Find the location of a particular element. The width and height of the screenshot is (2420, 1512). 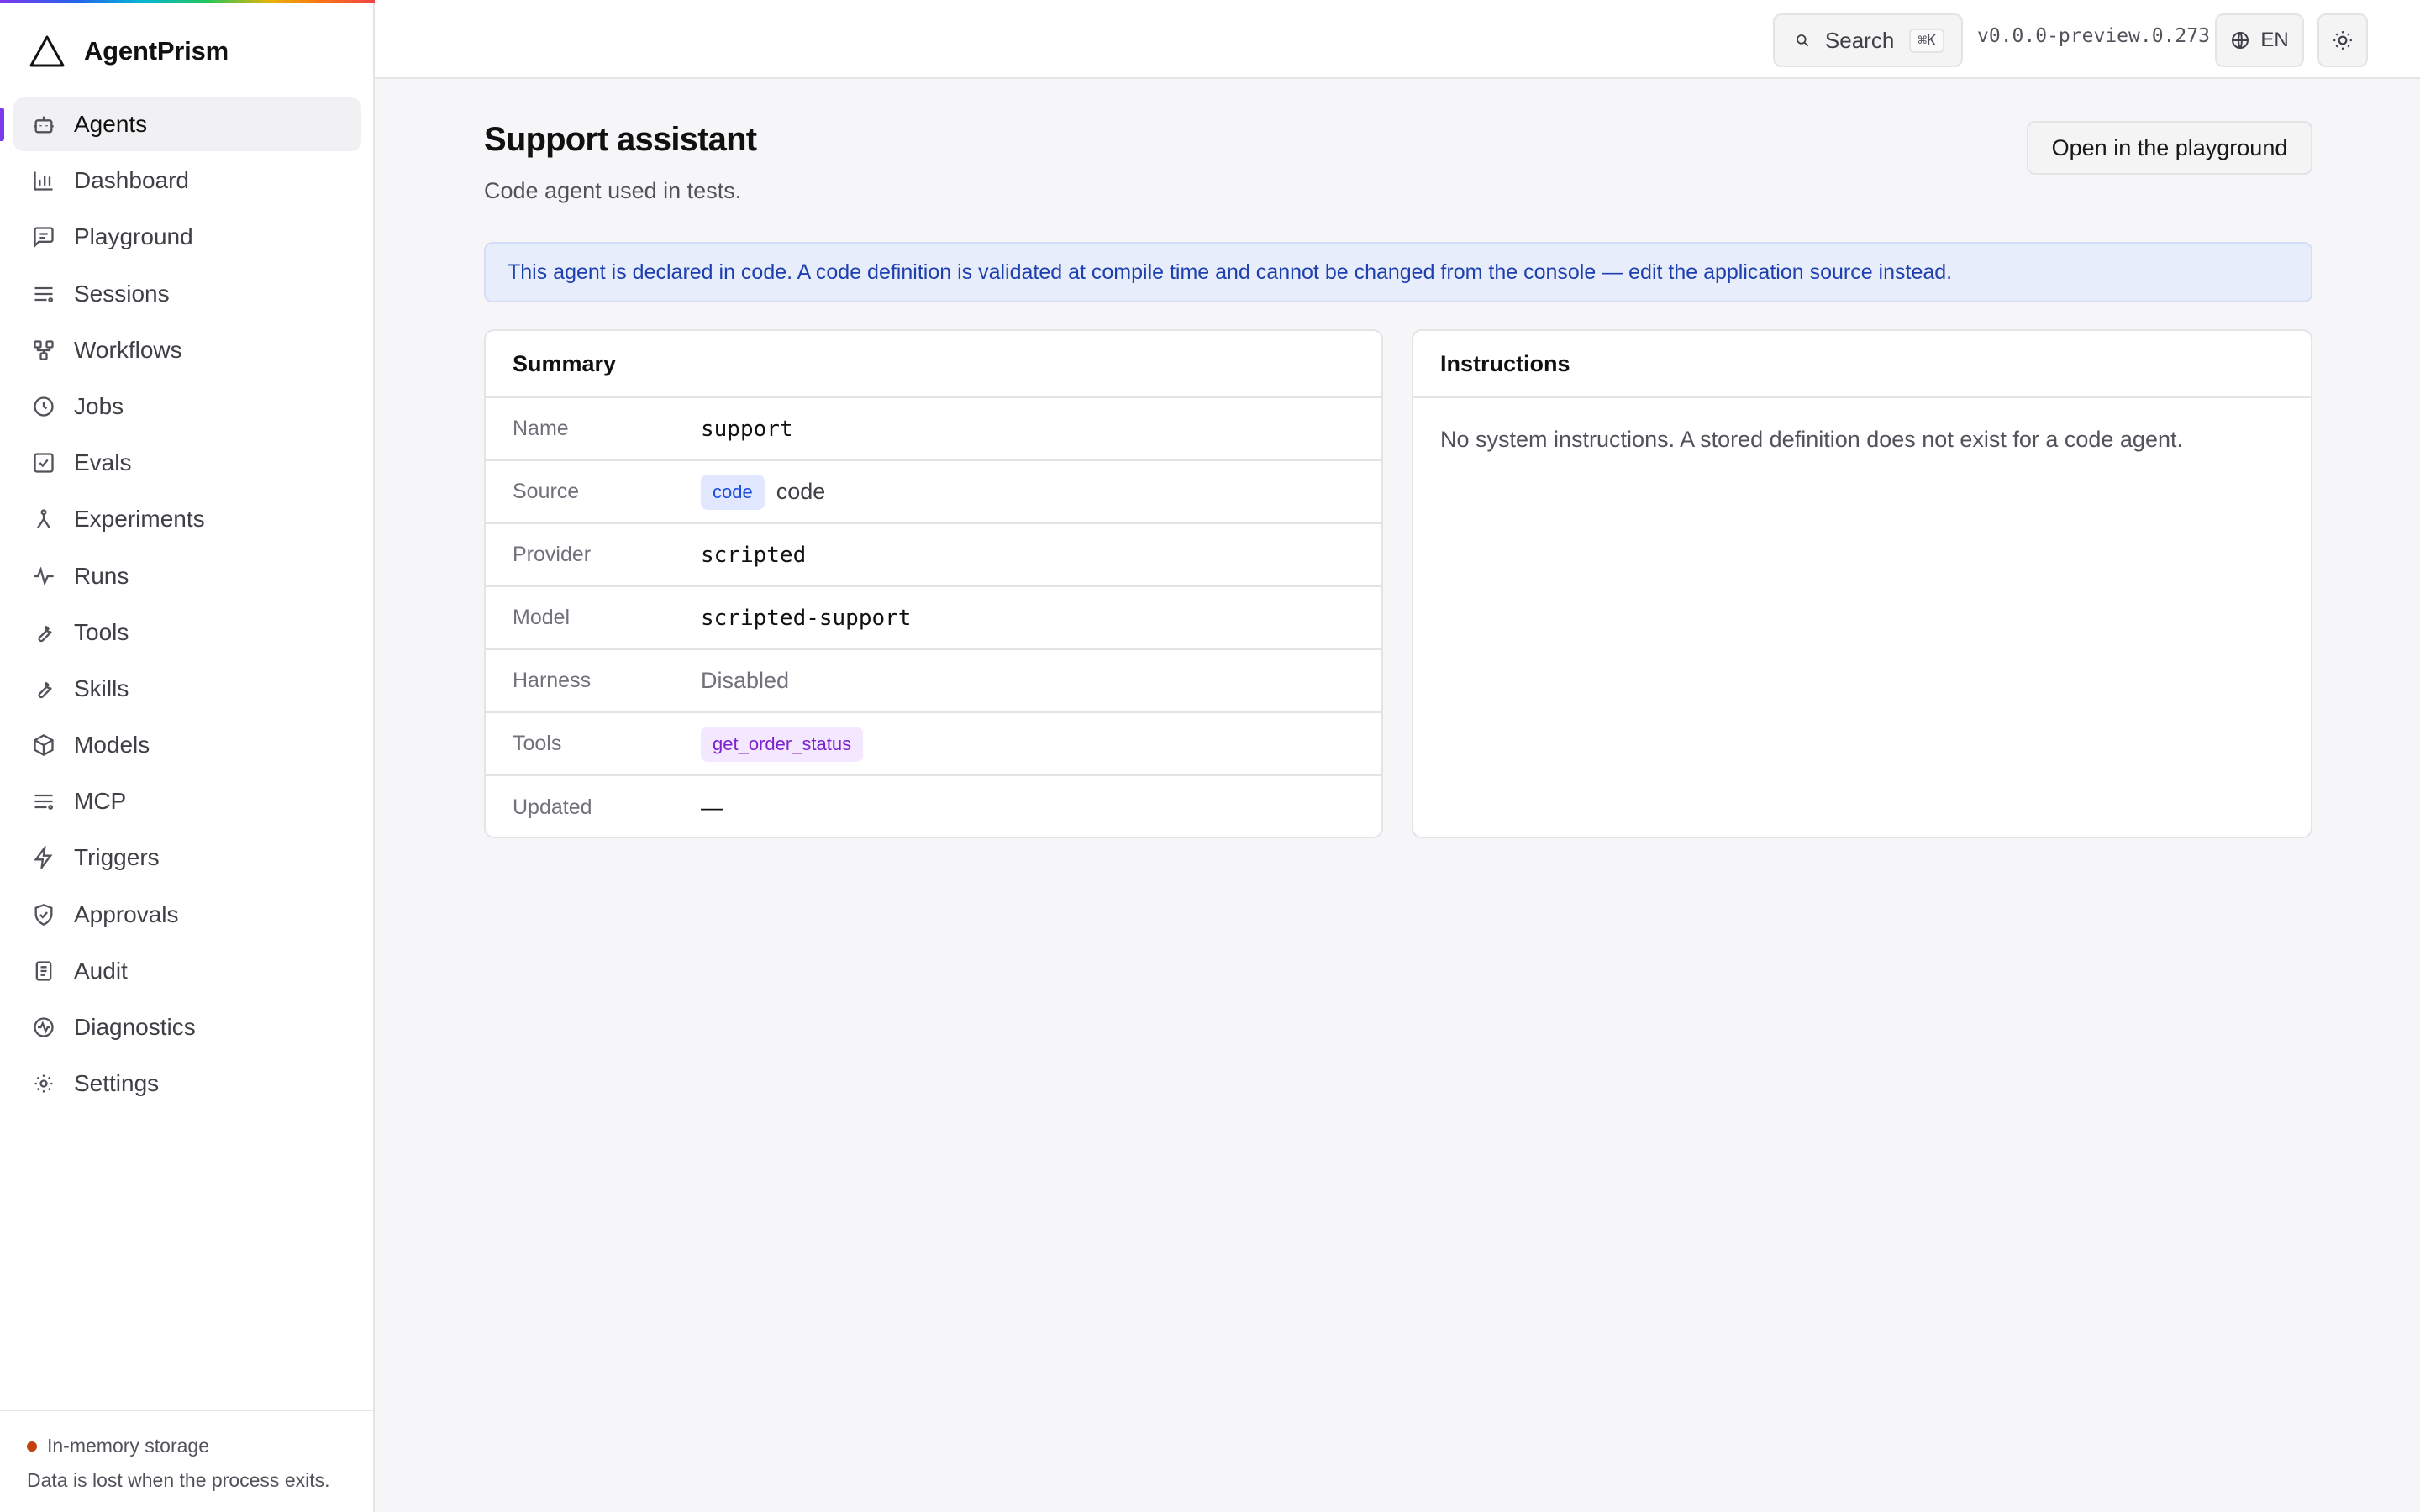

language-label: EN is located at coordinates (2274, 40).